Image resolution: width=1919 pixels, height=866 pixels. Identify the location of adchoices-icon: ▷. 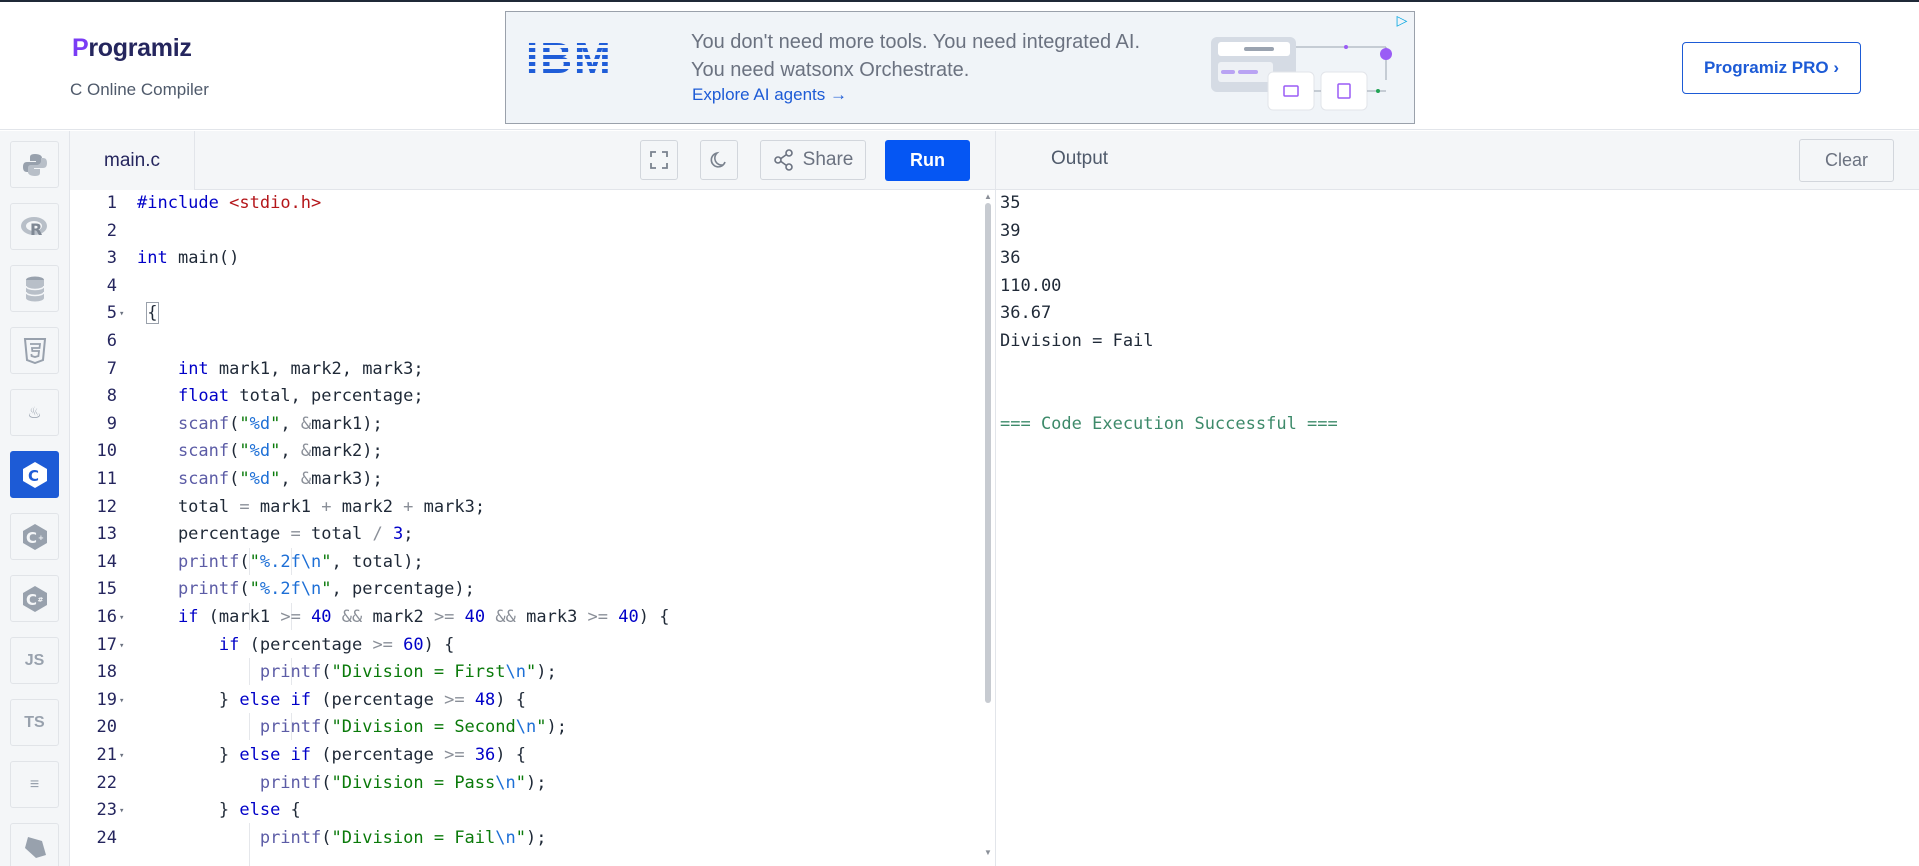
(1402, 20).